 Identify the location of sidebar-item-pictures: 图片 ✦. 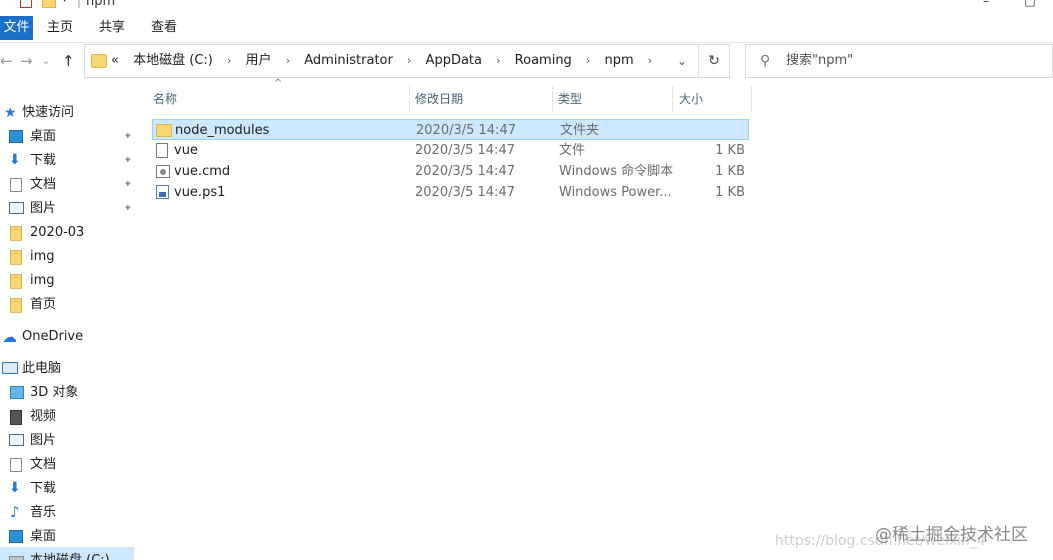
(66, 209).